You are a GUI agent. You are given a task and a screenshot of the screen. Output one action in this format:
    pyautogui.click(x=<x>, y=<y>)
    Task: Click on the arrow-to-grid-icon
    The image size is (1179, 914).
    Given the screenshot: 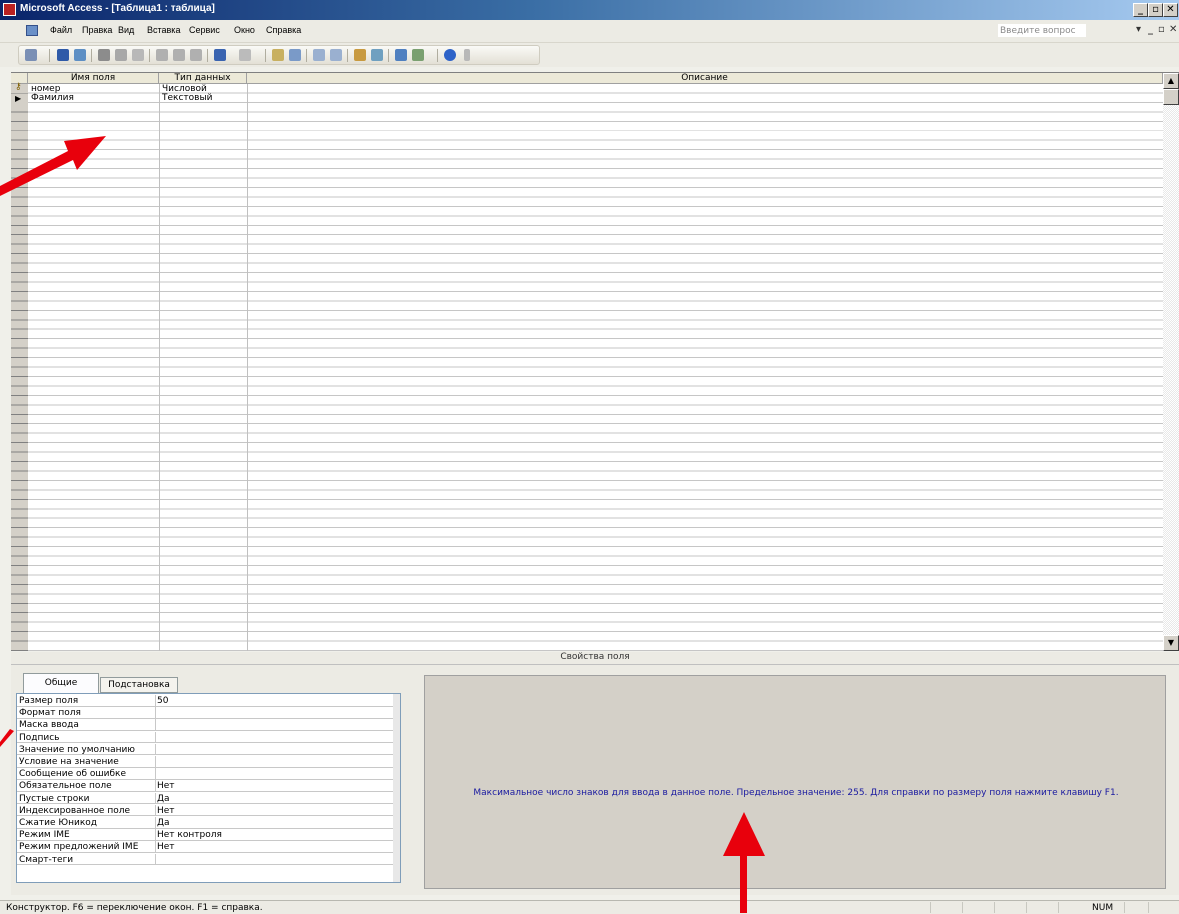 What is the action you would take?
    pyautogui.click(x=53, y=166)
    